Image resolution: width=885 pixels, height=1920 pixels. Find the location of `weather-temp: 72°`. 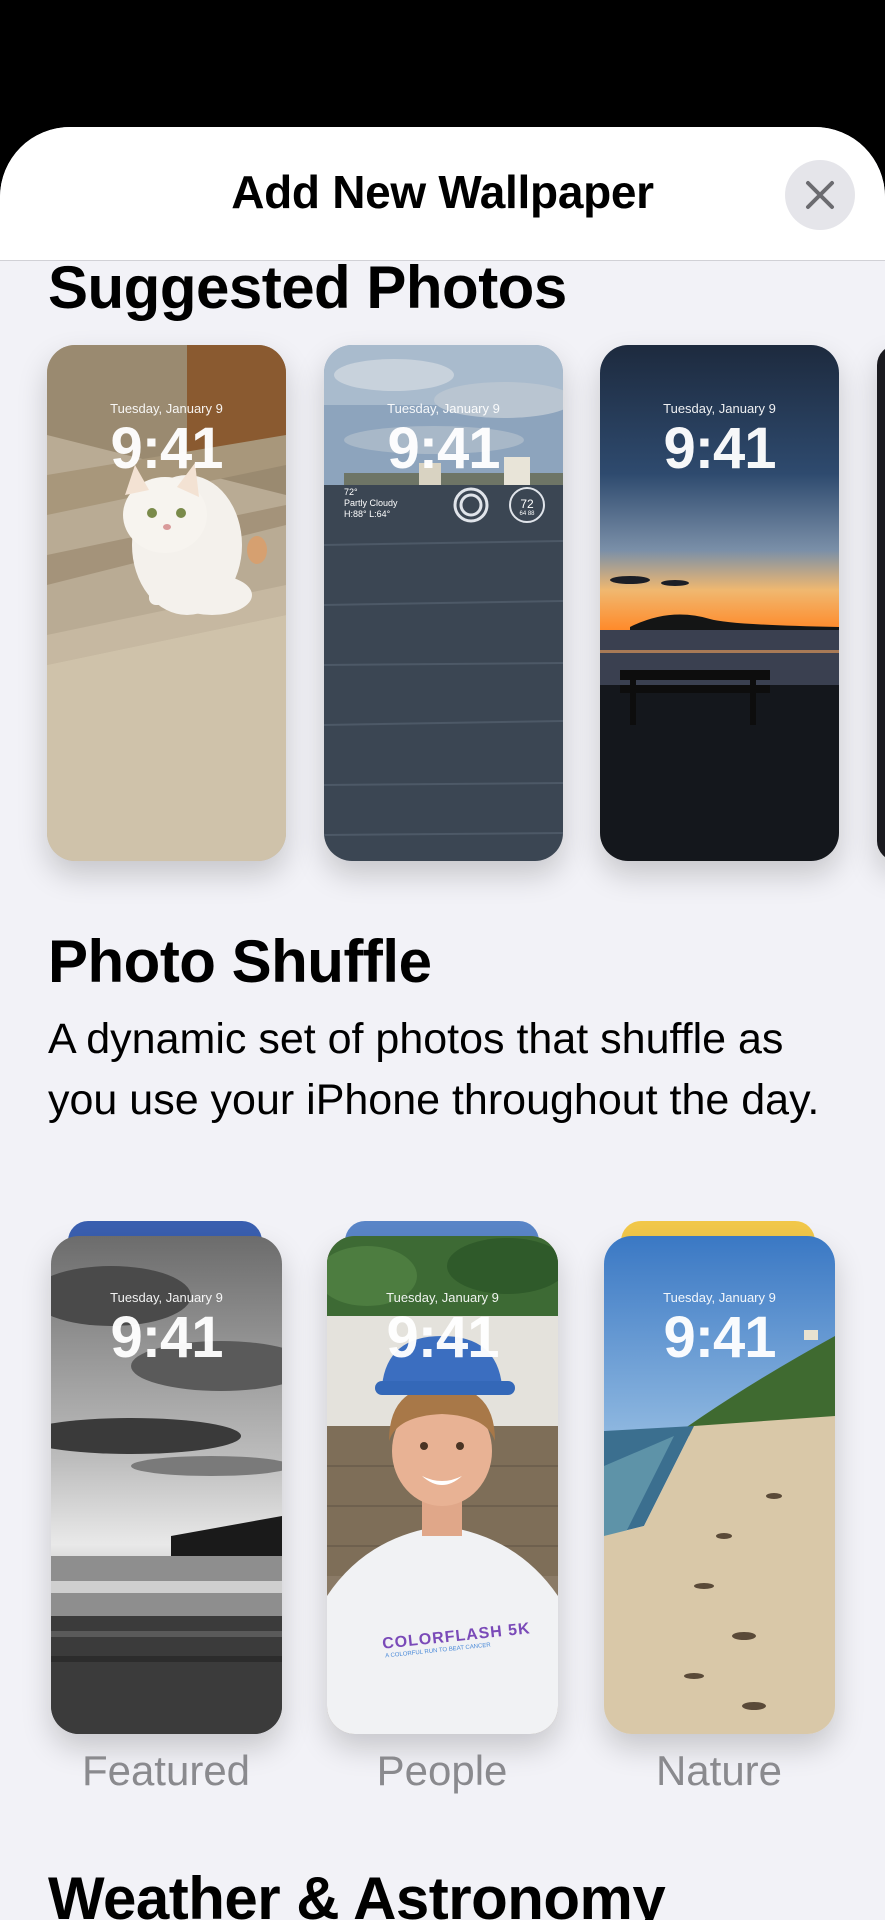

weather-temp: 72° is located at coordinates (351, 492).